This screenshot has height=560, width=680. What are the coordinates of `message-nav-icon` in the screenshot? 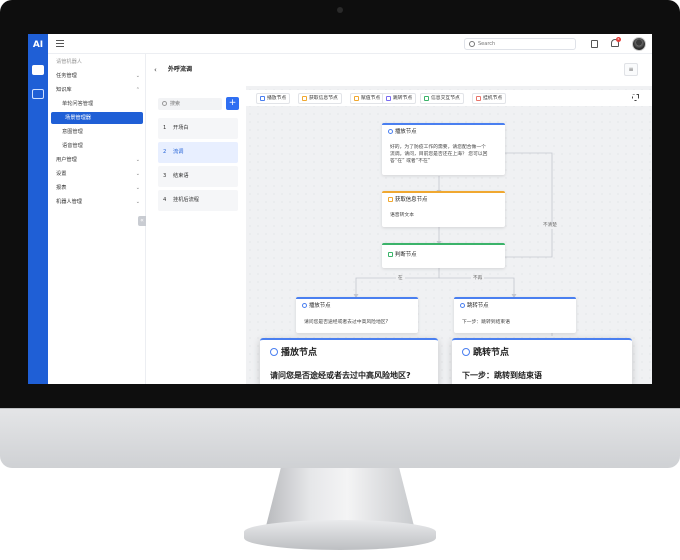 It's located at (38, 94).